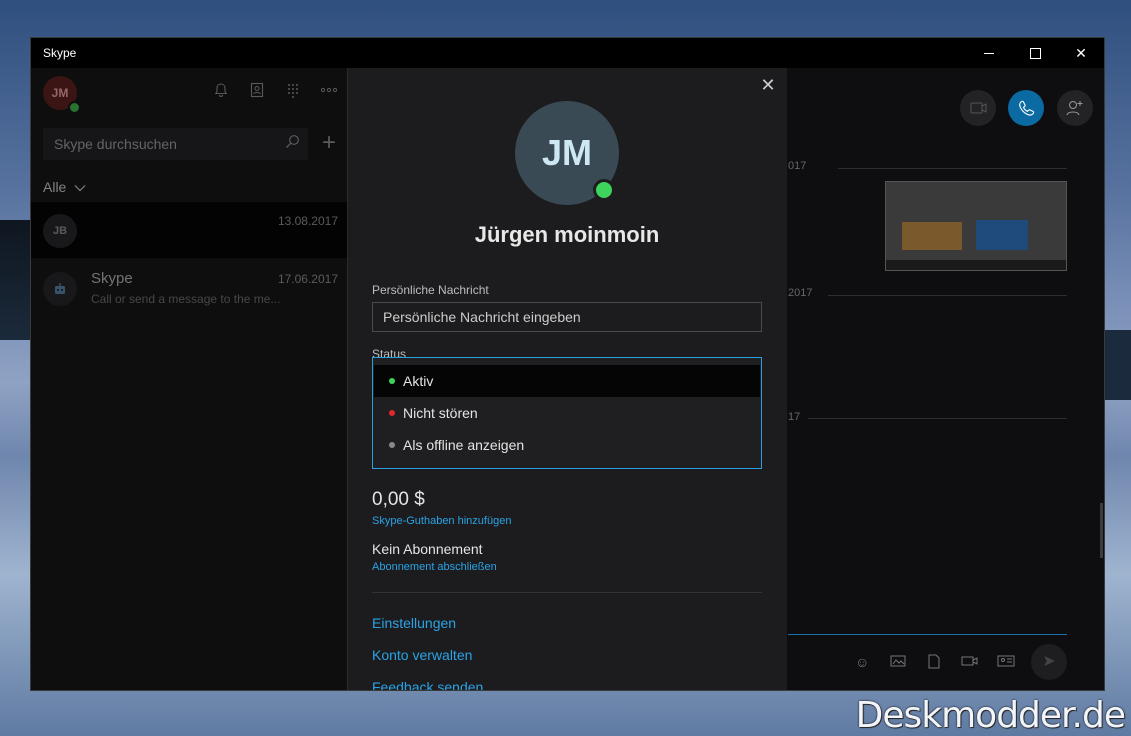  Describe the element at coordinates (934, 663) in the screenshot. I see `file-icon` at that location.